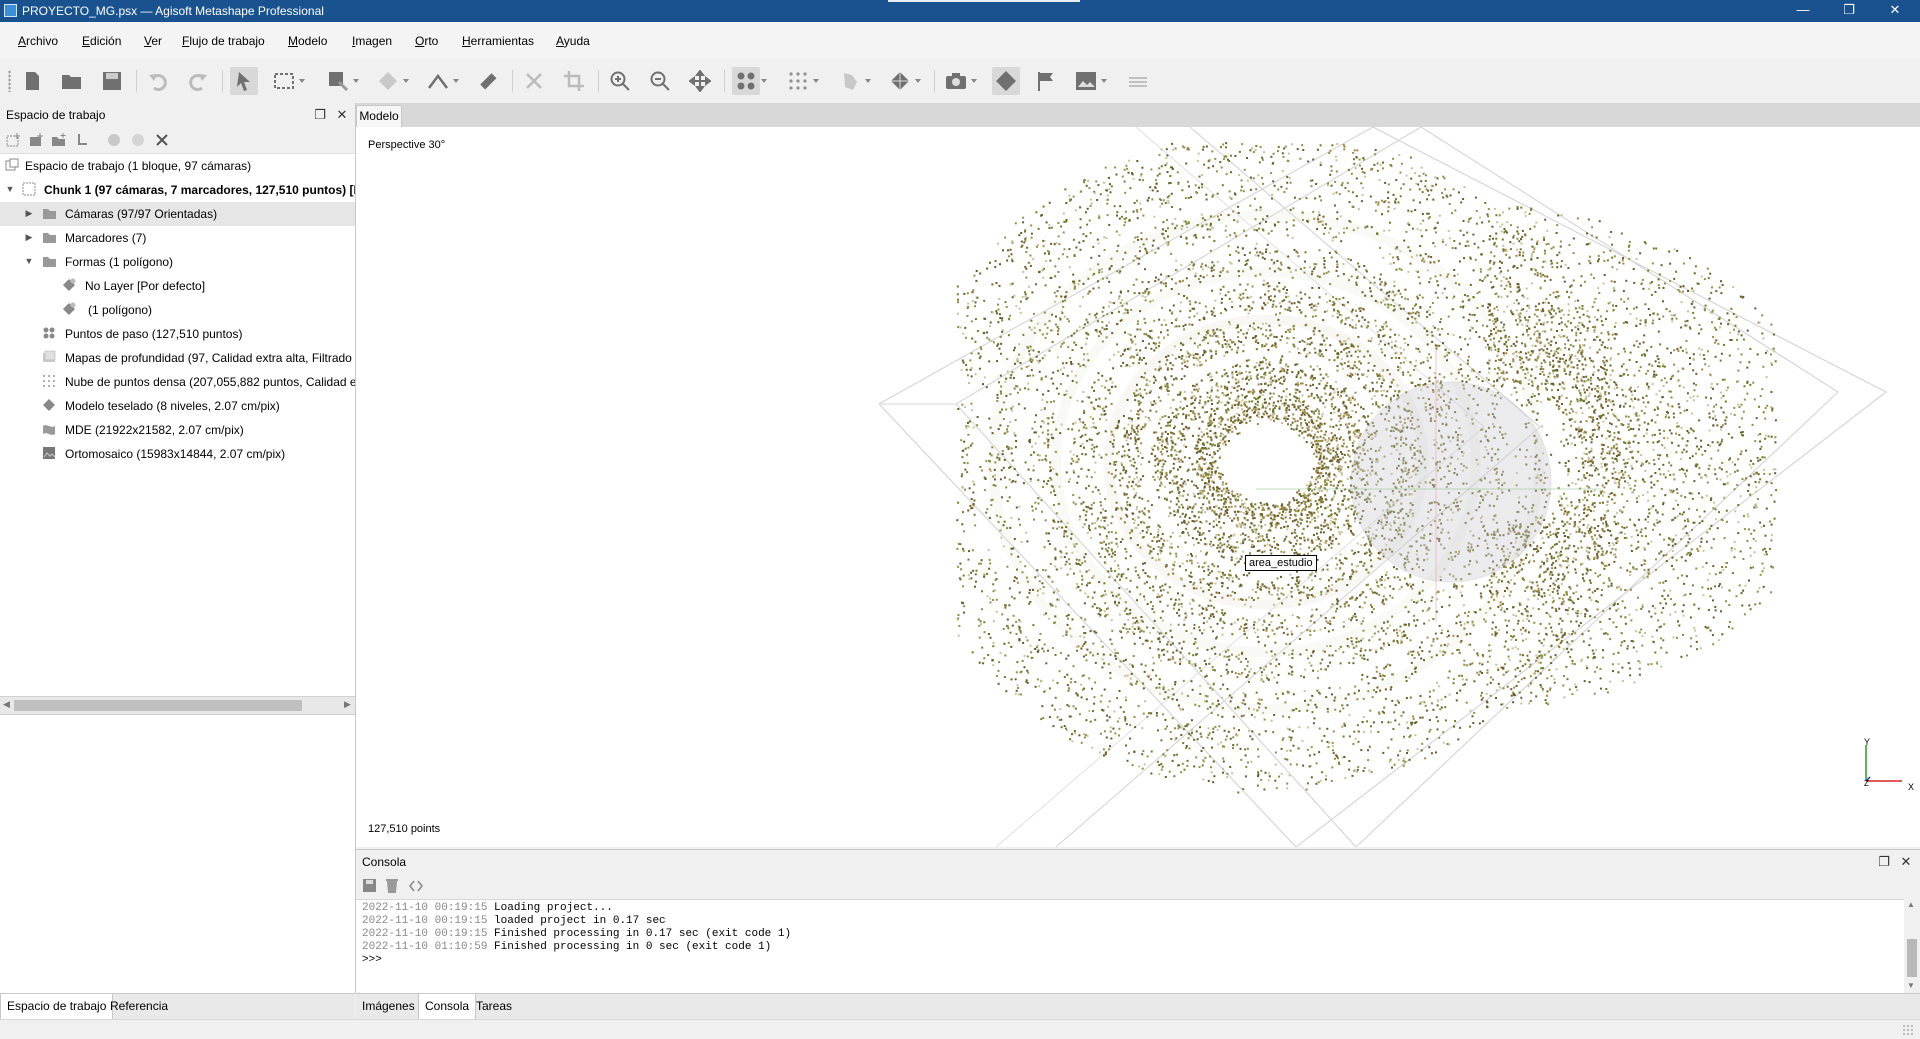  Describe the element at coordinates (307, 41) in the screenshot. I see `menu-modelo: Modelo` at that location.